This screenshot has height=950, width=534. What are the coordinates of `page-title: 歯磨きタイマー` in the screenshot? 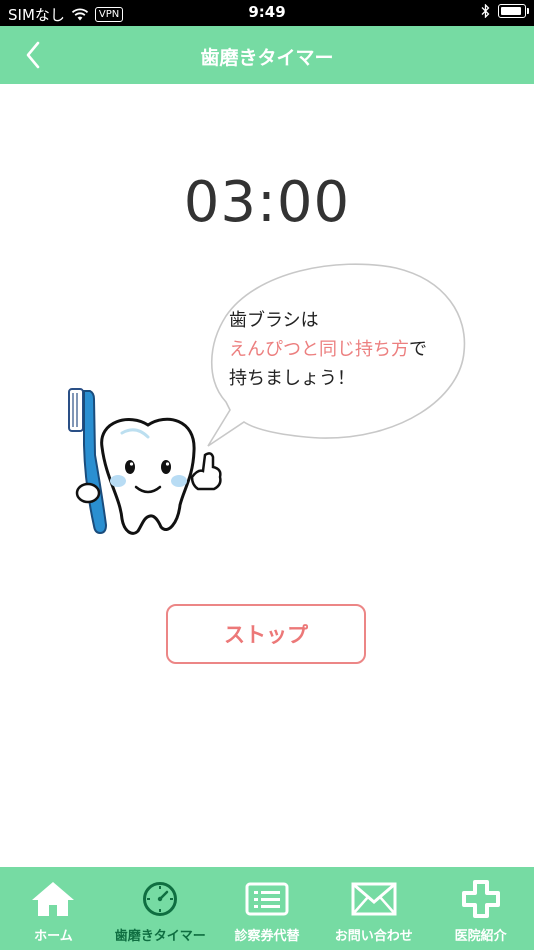 It's located at (267, 58).